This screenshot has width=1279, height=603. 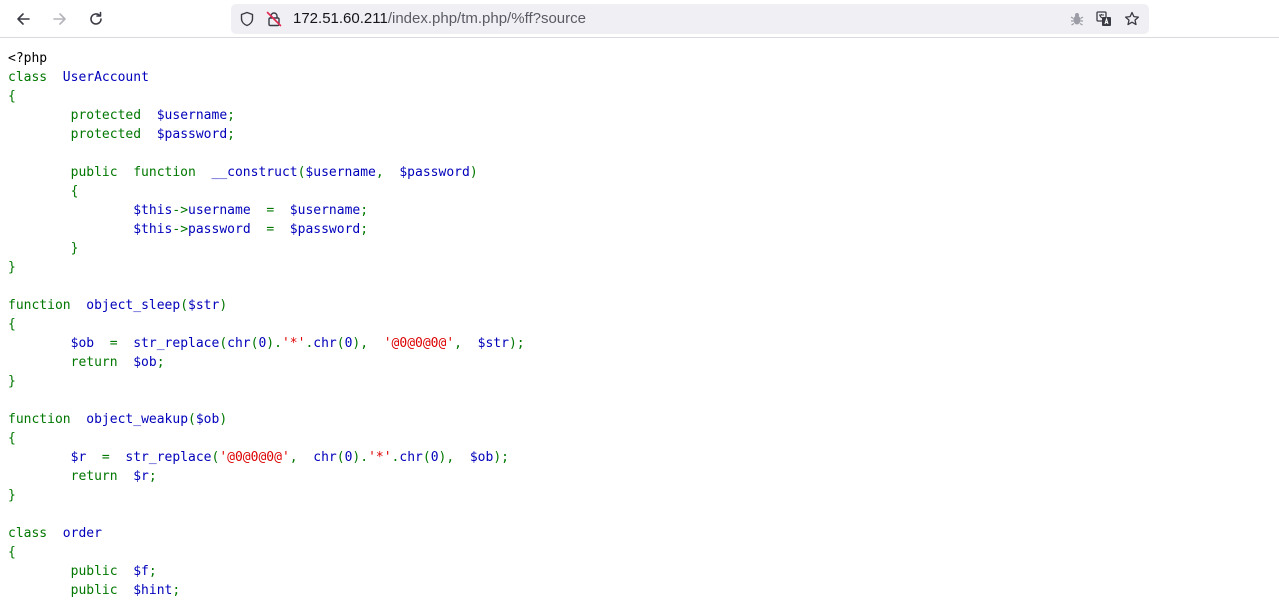 I want to click on translate-icon, so click(x=1104, y=19).